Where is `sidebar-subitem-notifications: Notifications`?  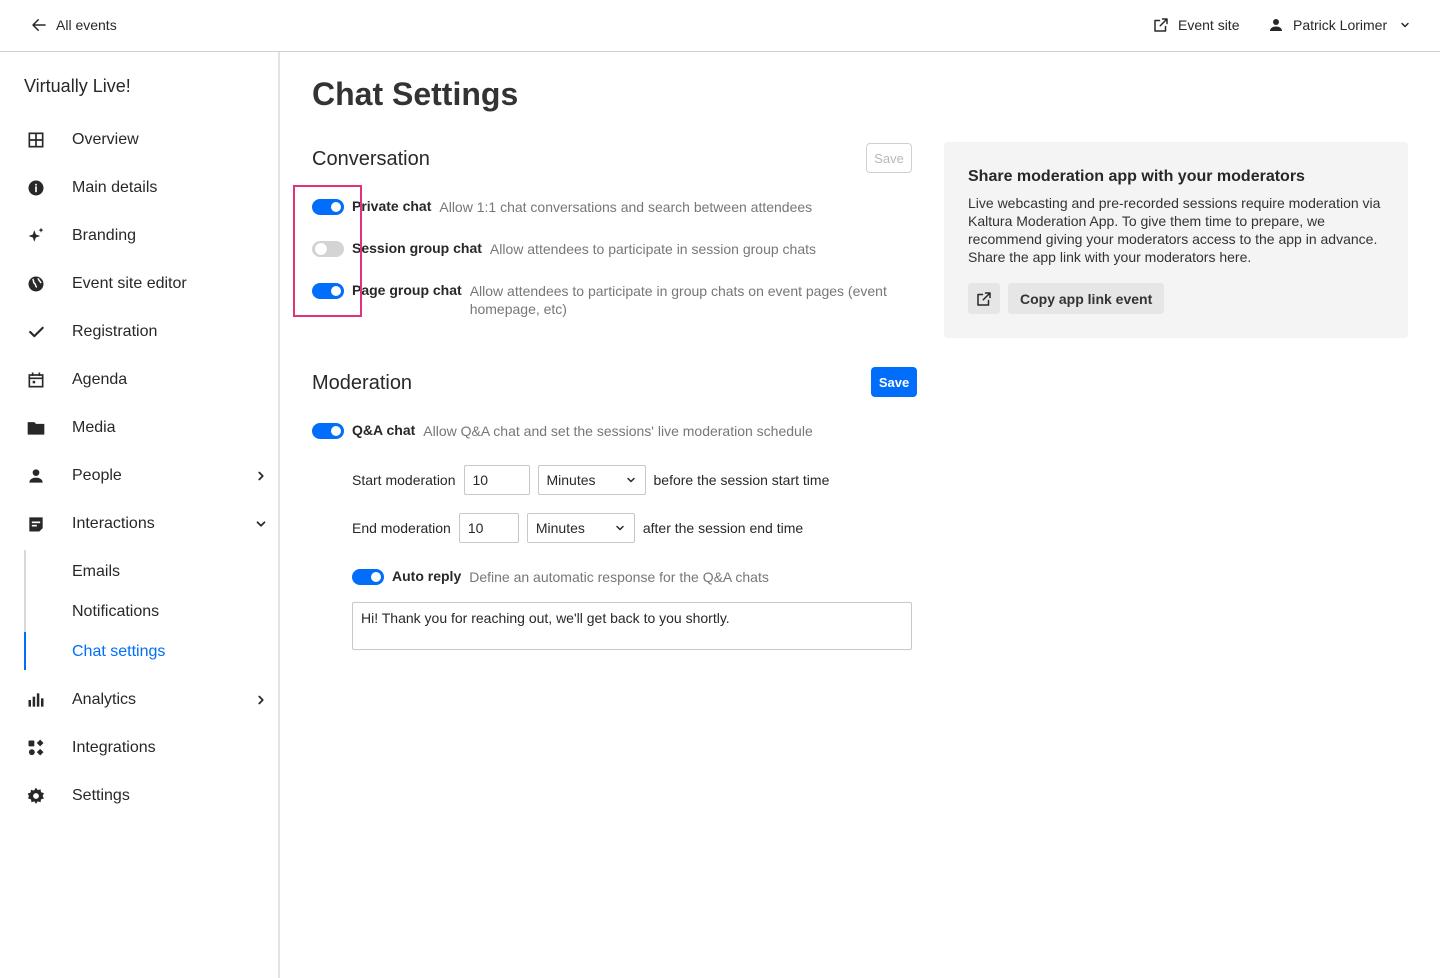 sidebar-subitem-notifications: Notifications is located at coordinates (115, 612).